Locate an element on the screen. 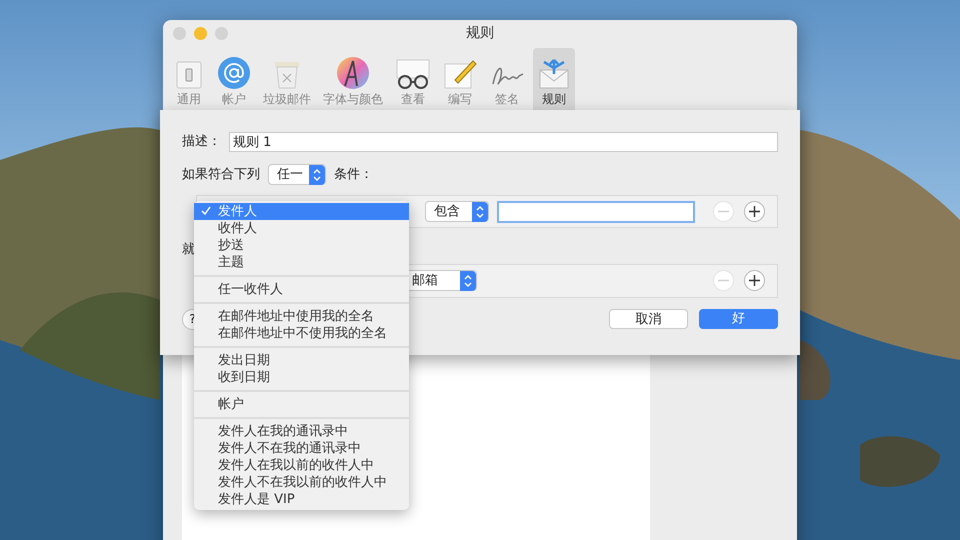 The image size is (960, 540). color-wheel-icon is located at coordinates (353, 73).